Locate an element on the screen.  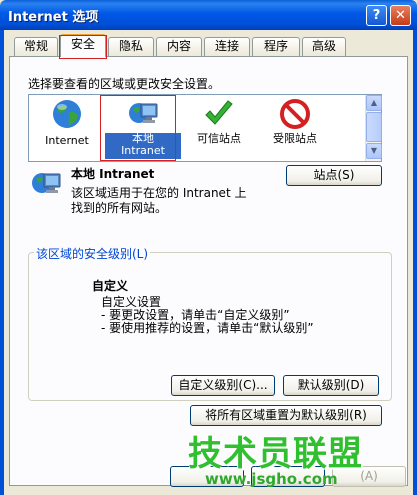
zone-internet: Internet is located at coordinates (67, 127).